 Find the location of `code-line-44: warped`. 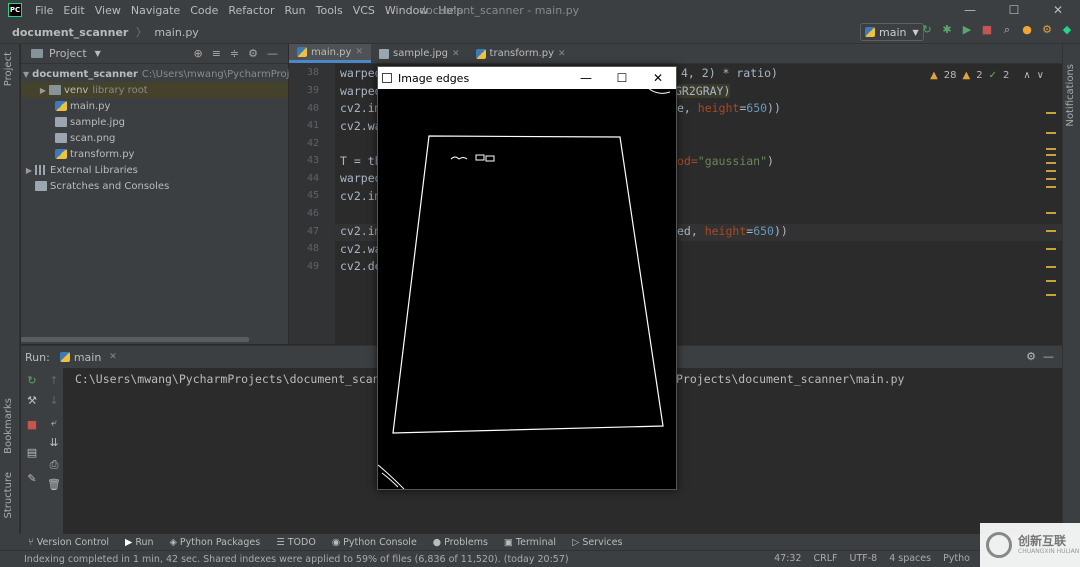

code-line-44: warped is located at coordinates (361, 178).